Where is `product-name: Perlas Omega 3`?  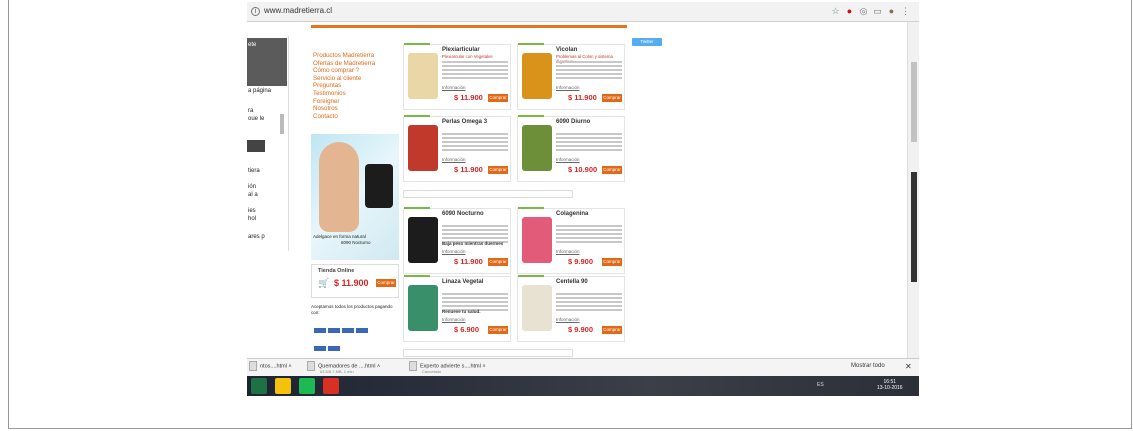 product-name: Perlas Omega 3 is located at coordinates (464, 122).